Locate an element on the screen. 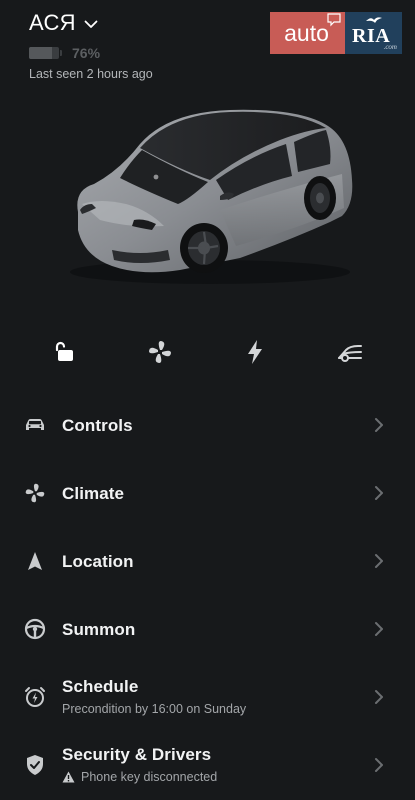 The height and width of the screenshot is (800, 415). shield-check-icon is located at coordinates (35, 765).